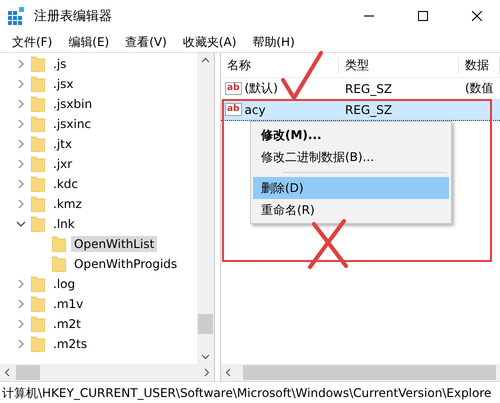 The image size is (500, 403). I want to click on value-row: ab (默认) REG_SZ (数值, so click(360, 88).